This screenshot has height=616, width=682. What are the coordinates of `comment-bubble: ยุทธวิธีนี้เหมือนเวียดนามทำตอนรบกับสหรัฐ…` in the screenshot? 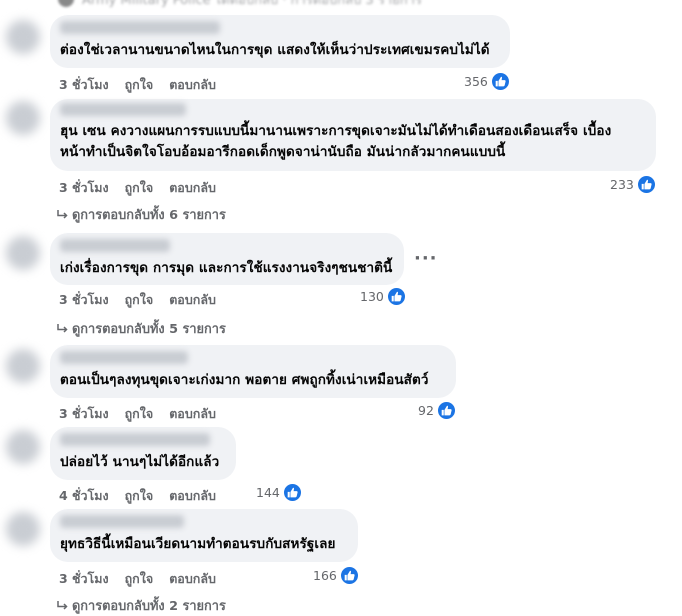 It's located at (204, 535).